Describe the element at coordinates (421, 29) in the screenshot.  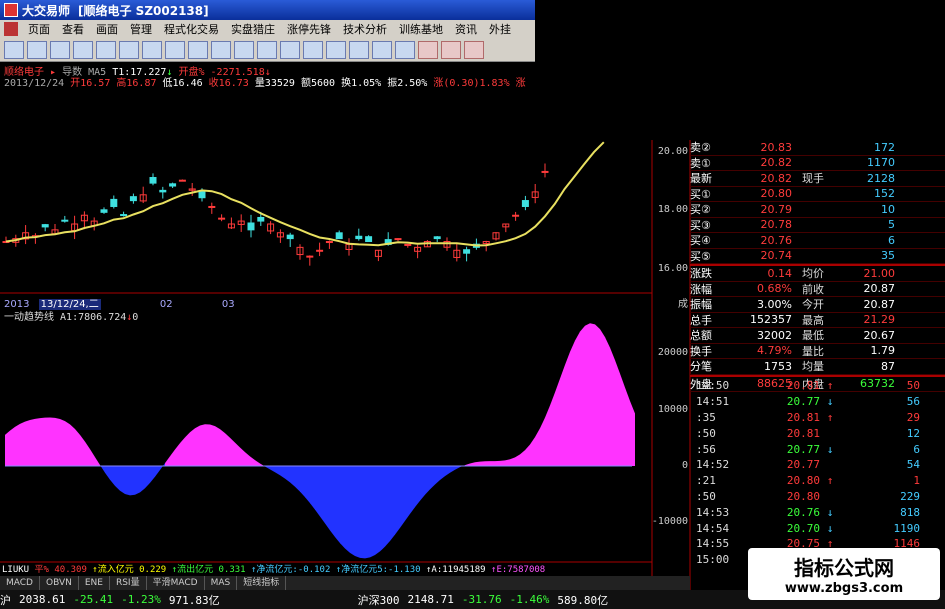
I see `menu-training: 训练基地` at that location.